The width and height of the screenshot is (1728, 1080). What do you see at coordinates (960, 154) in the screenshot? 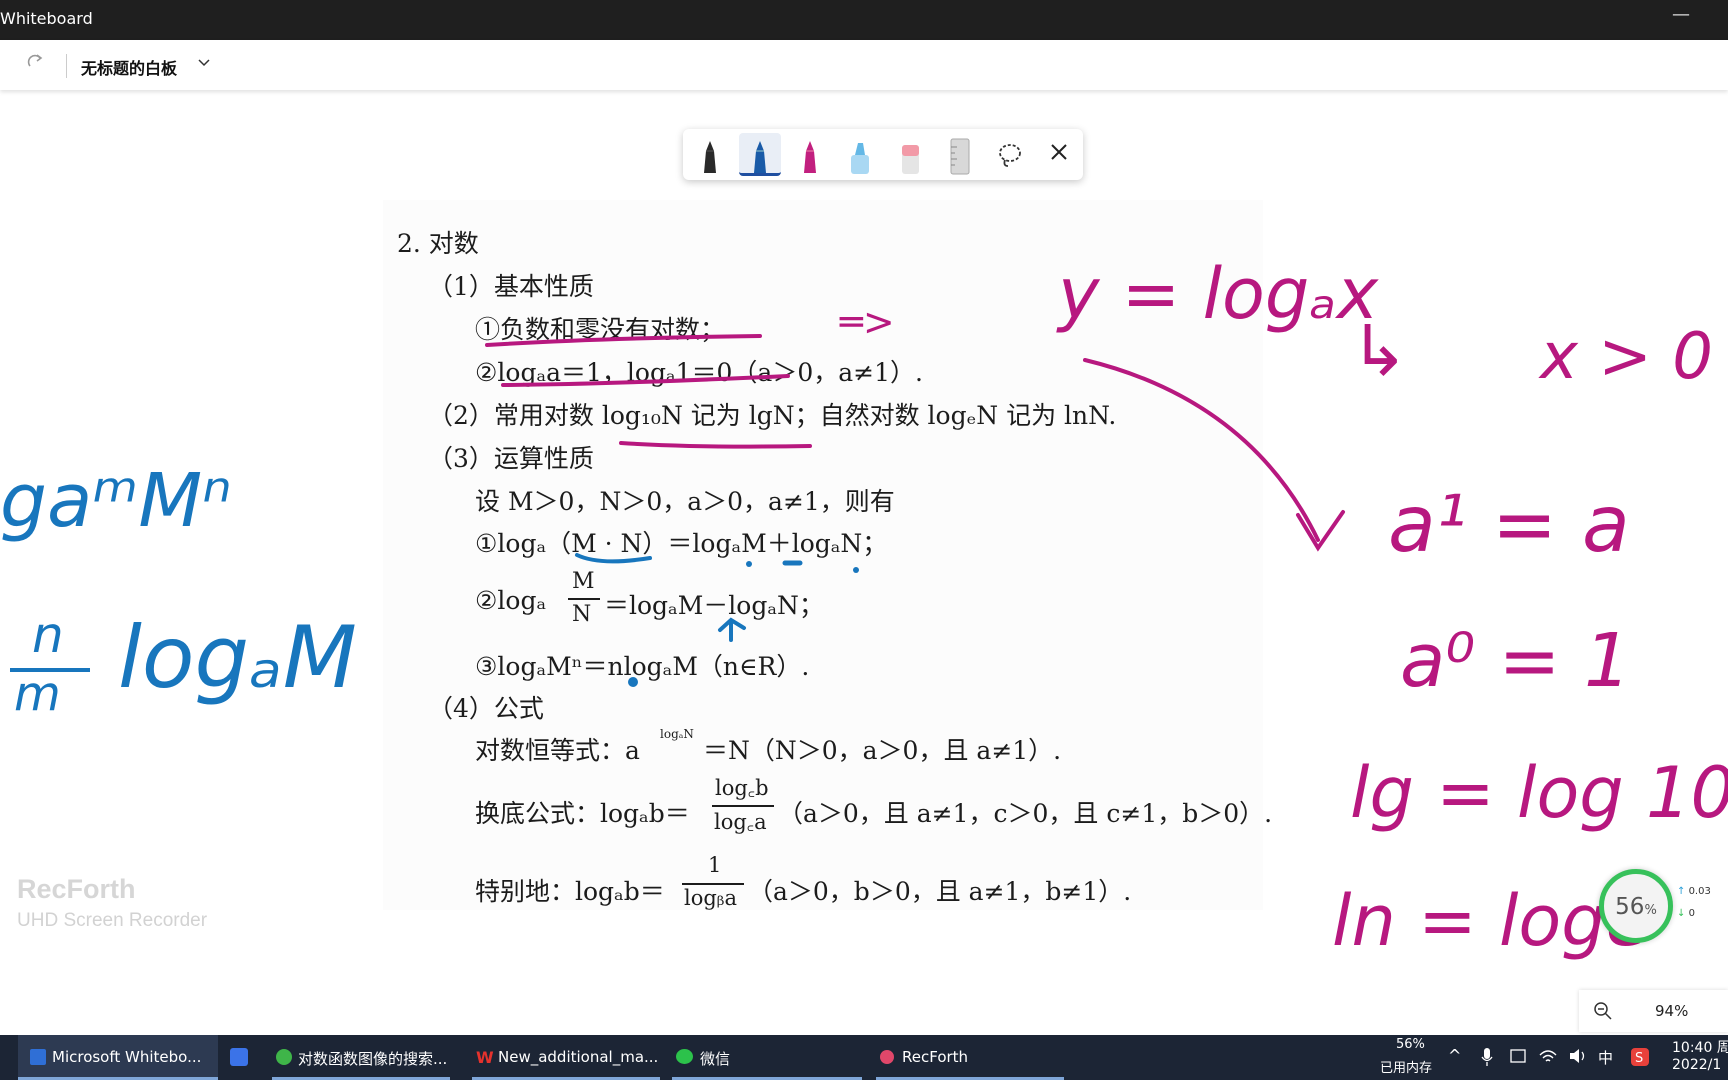
I see `ruler-icon` at bounding box center [960, 154].